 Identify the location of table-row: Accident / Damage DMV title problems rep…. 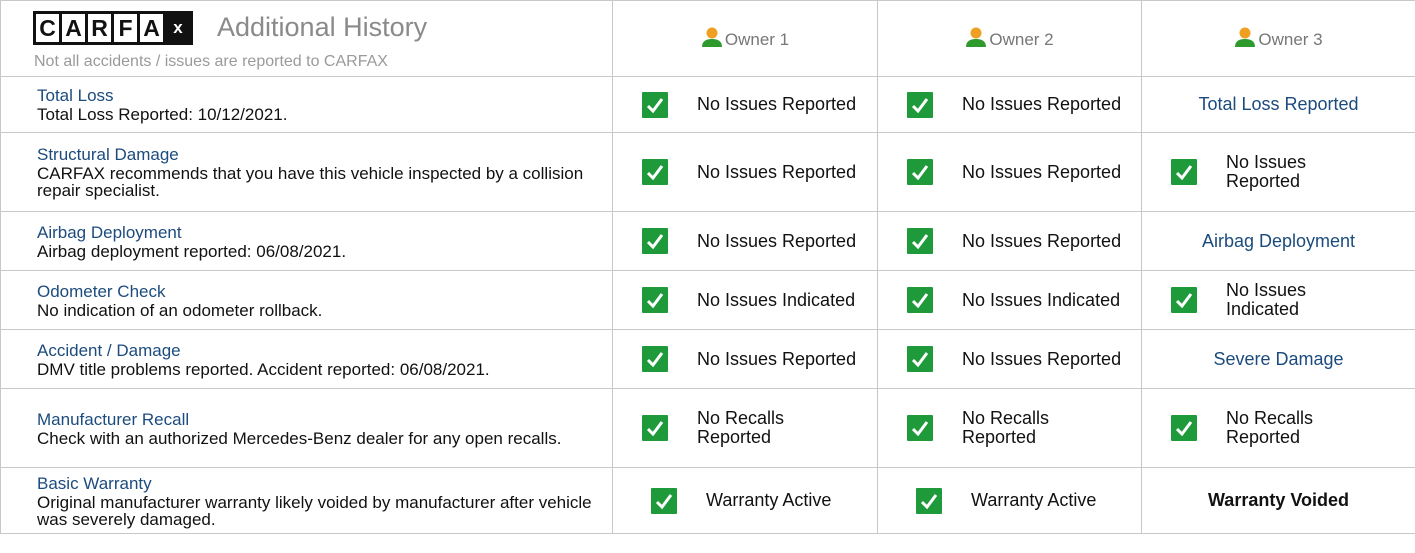
(707, 359).